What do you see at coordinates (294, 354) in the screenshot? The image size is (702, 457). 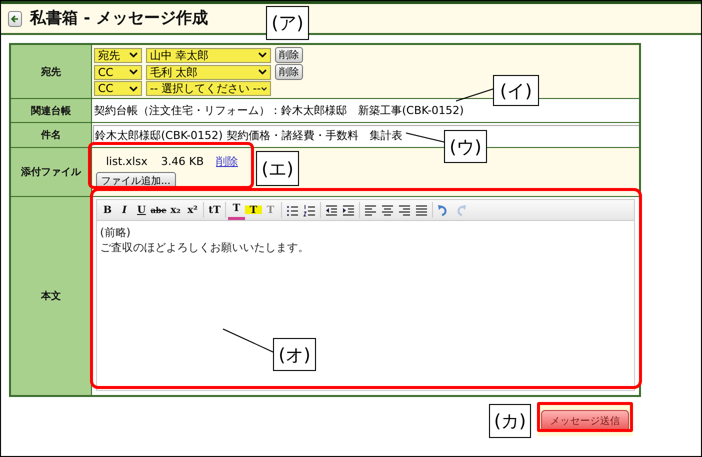 I see `callout-label: (オ)` at bounding box center [294, 354].